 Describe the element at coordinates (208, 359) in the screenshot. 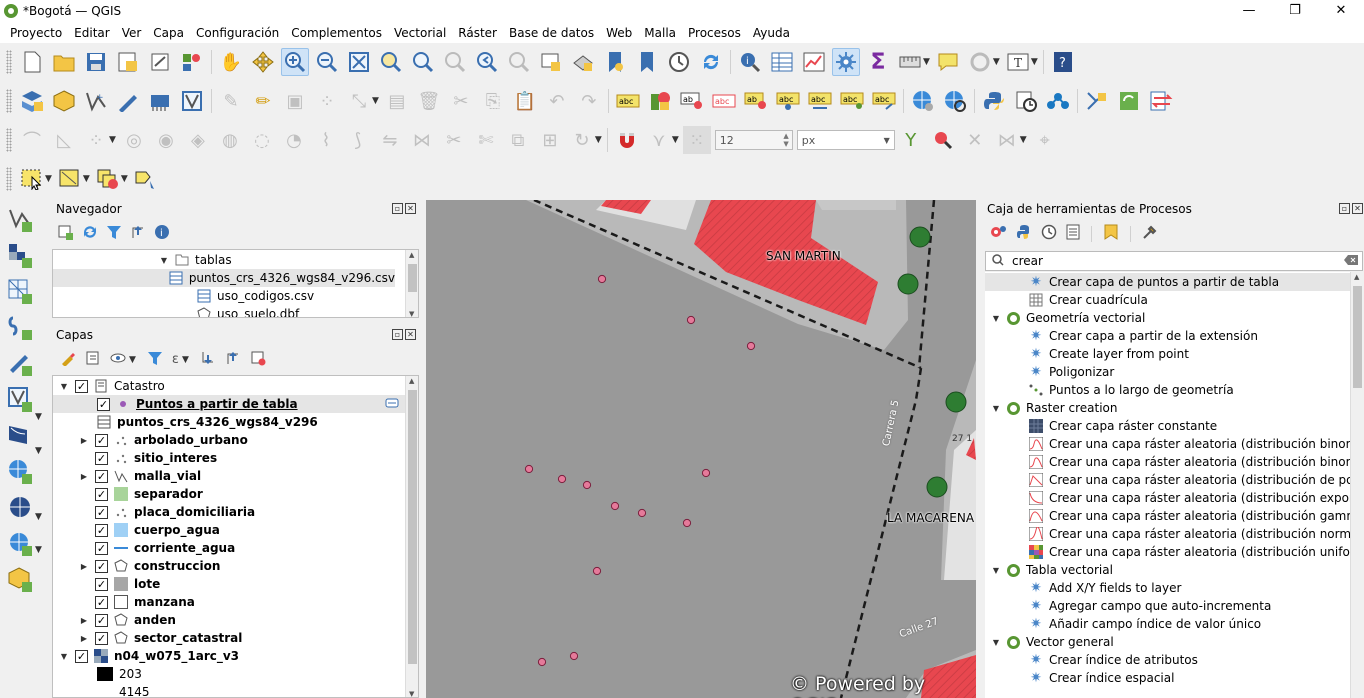

I see `expand-all-icon` at that location.